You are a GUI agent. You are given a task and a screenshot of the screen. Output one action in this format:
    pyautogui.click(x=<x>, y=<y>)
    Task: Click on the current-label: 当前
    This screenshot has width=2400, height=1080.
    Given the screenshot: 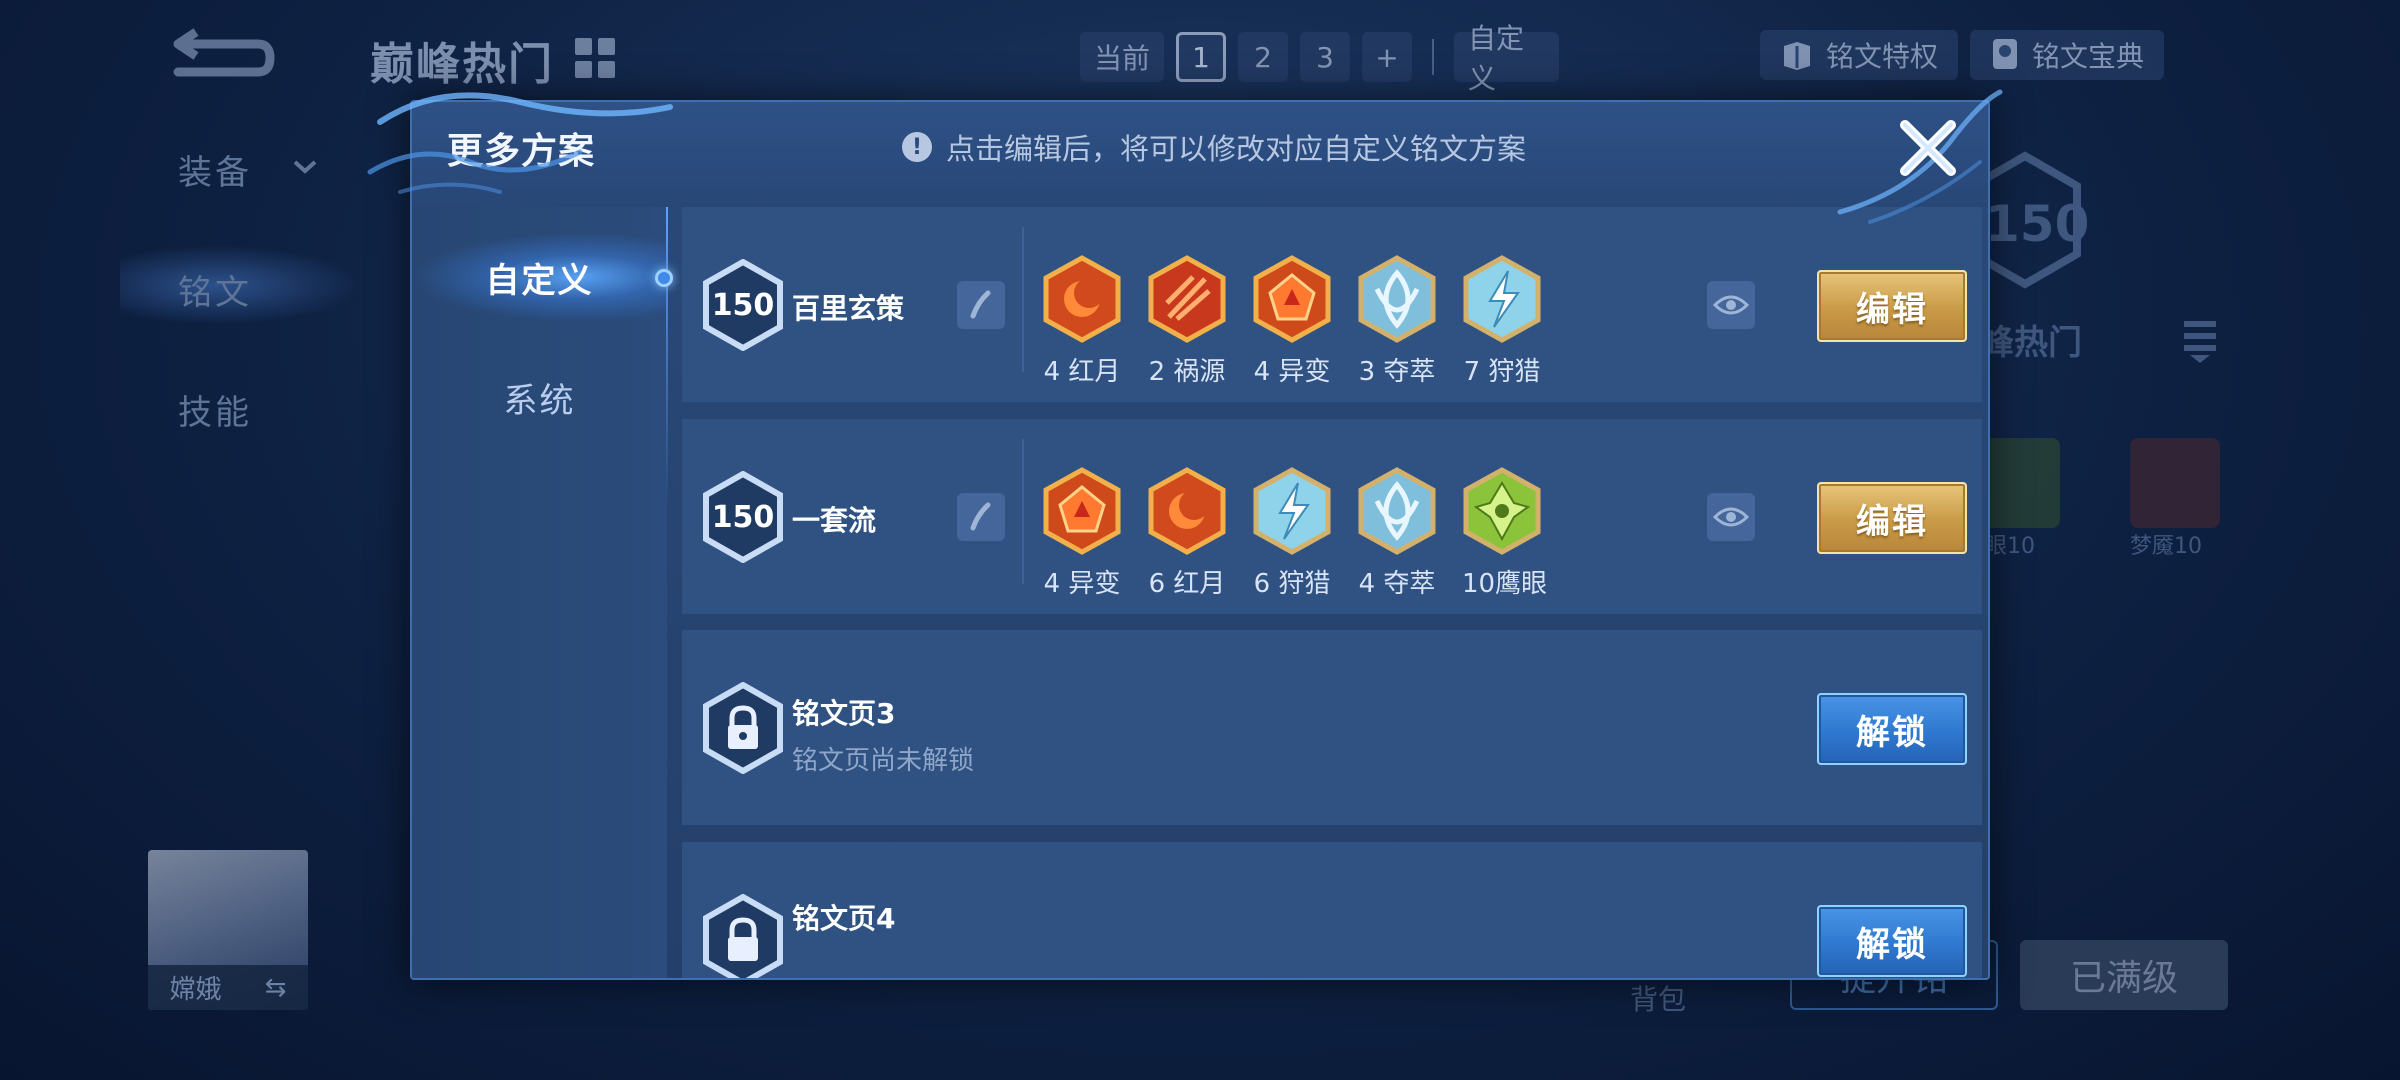 What is the action you would take?
    pyautogui.click(x=1122, y=57)
    